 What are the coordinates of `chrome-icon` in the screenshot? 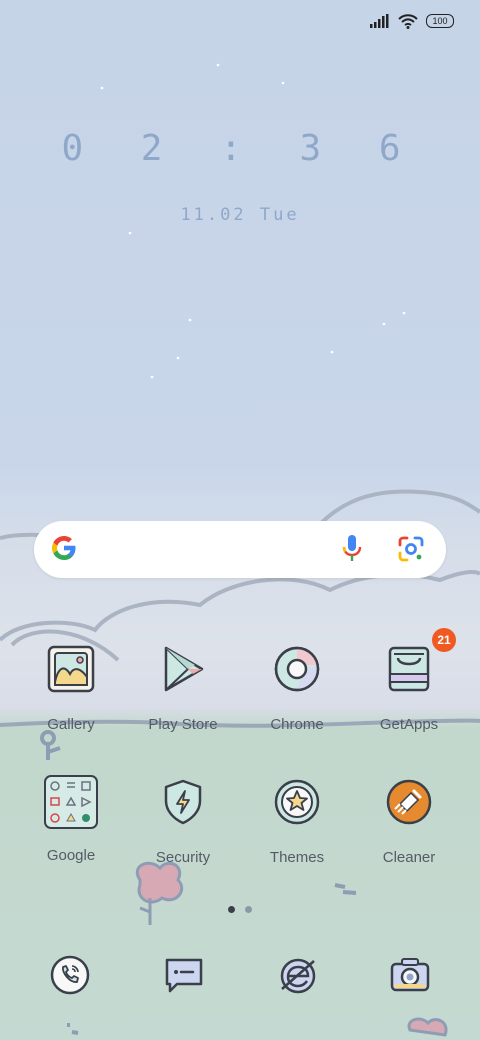 It's located at (297, 669).